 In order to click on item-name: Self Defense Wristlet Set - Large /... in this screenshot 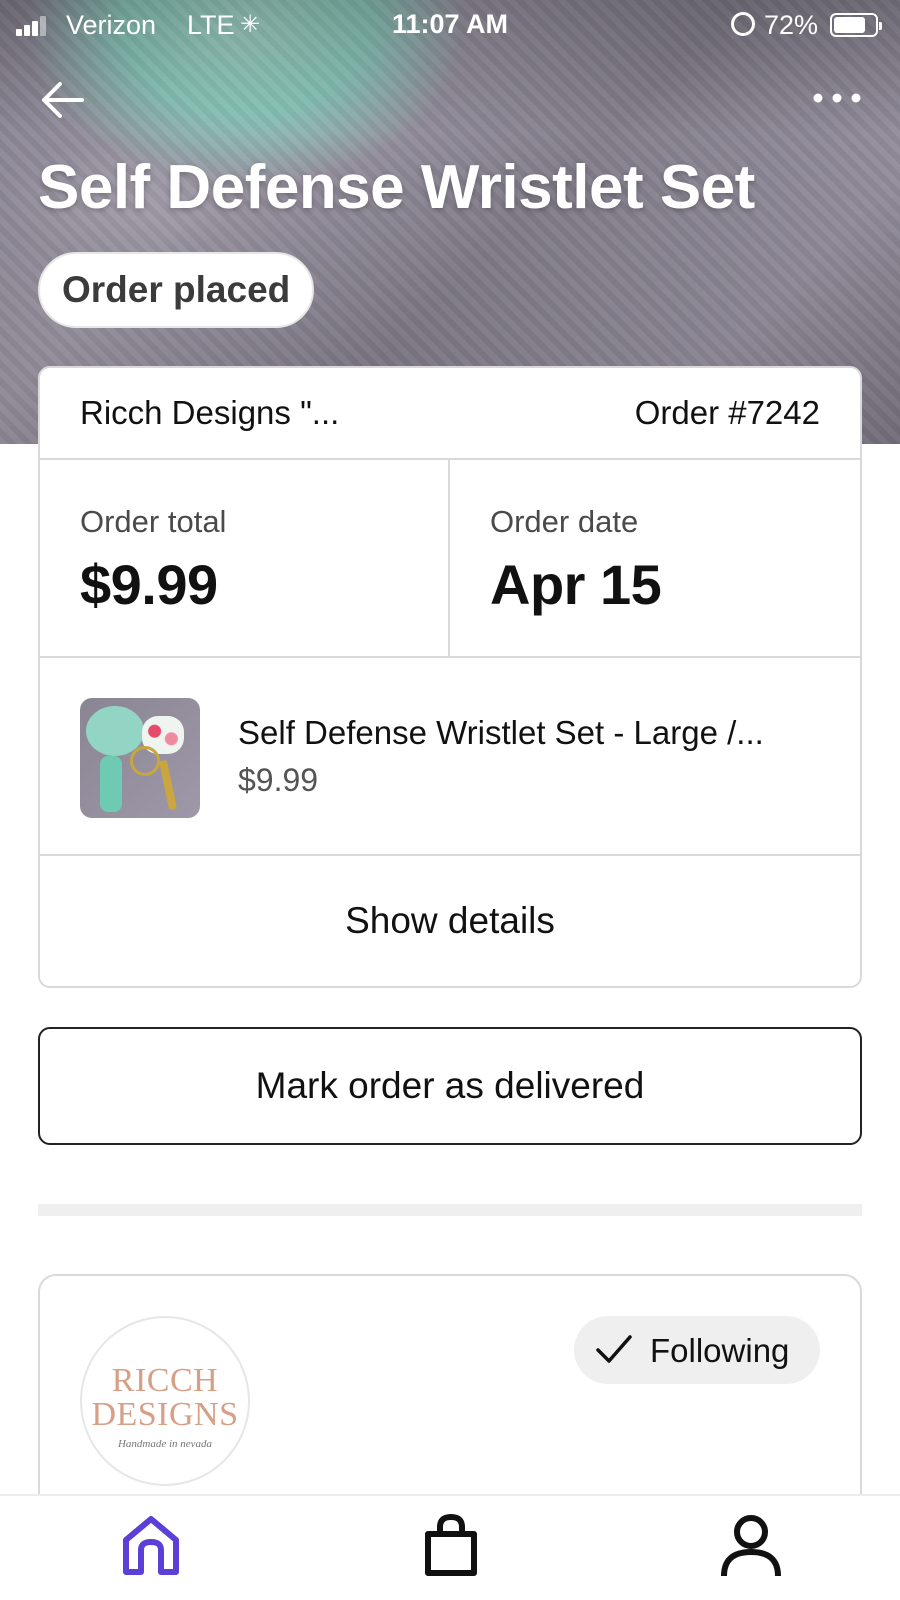, I will do `click(501, 733)`.